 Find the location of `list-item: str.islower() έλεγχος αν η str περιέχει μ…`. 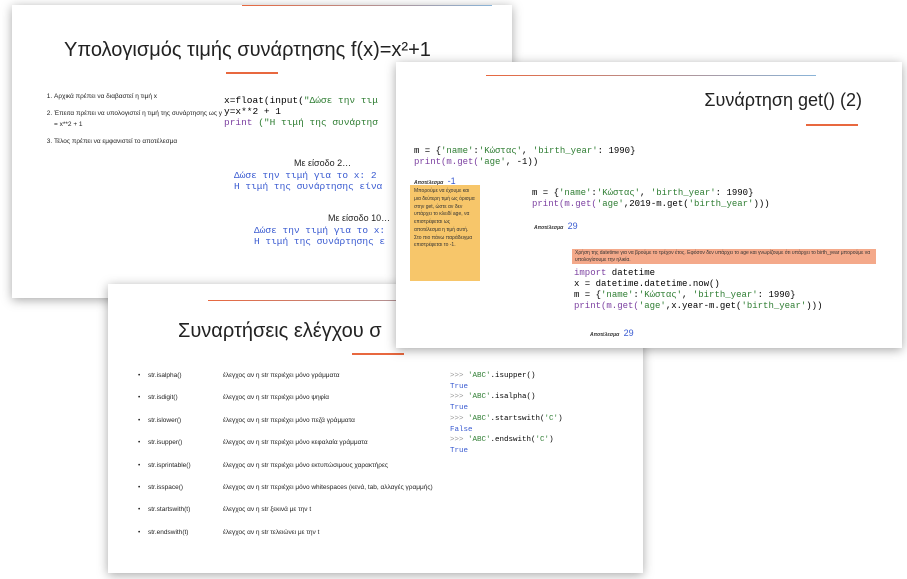

list-item: str.islower() έλεγχος αν η str περιέχει μ… is located at coordinates (285, 427).